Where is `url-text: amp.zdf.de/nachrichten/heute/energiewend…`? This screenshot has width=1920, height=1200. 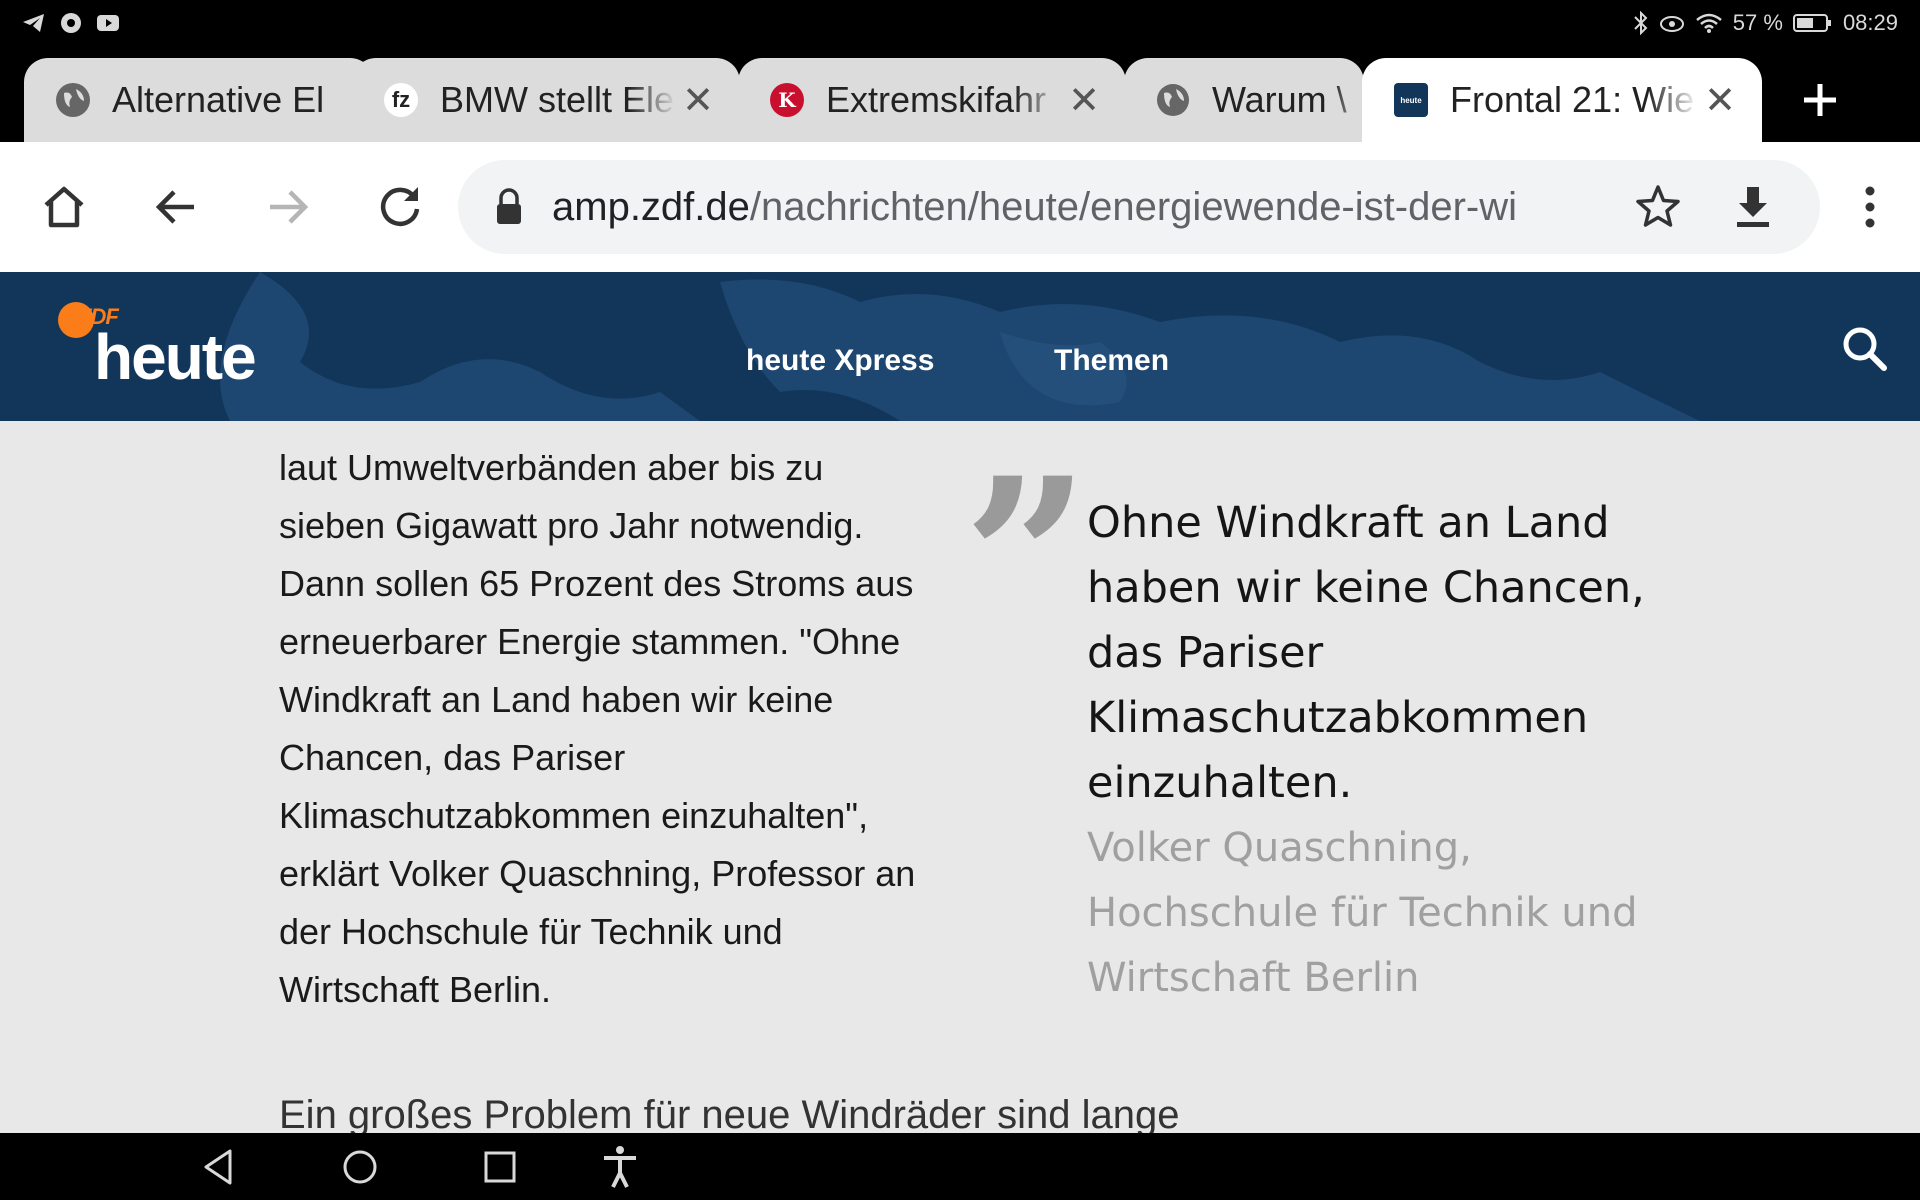 url-text: amp.zdf.de/nachrichten/heute/energiewend… is located at coordinates (1077, 207).